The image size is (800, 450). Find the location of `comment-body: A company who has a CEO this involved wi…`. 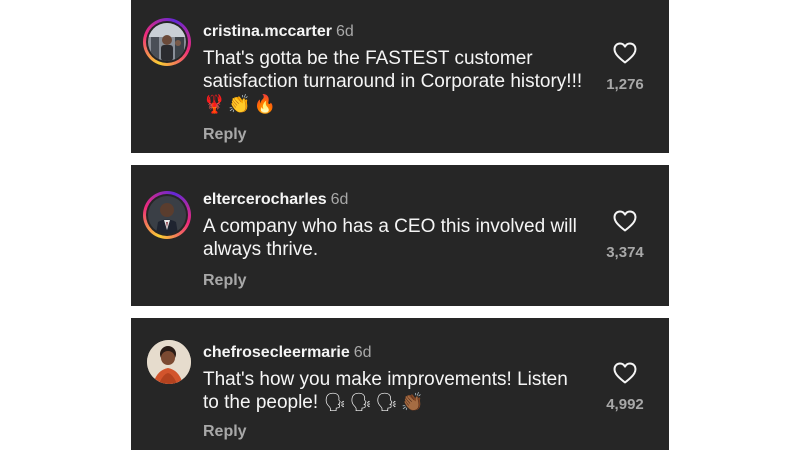

comment-body: A company who has a CEO this involved wi… is located at coordinates (390, 238).